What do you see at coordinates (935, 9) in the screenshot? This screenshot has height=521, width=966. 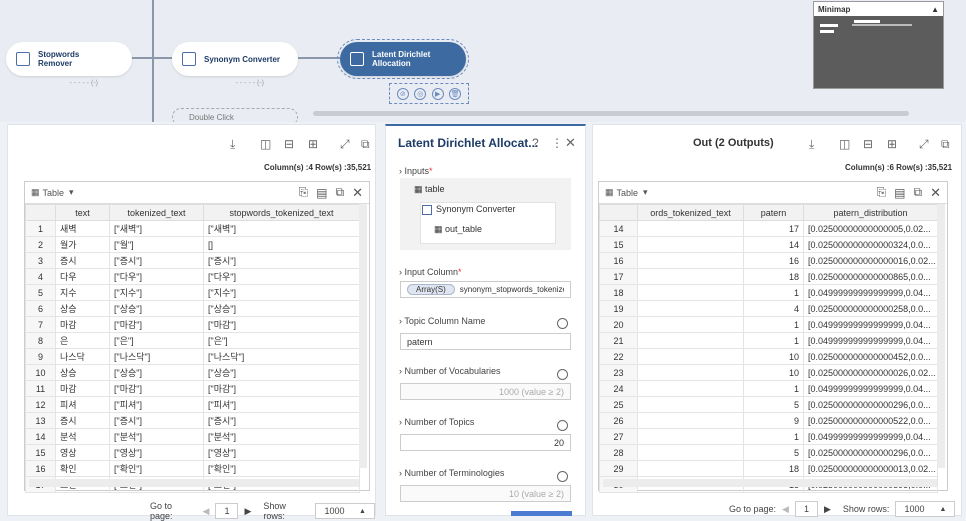 I see `minimap-toggle-icon: ▲` at bounding box center [935, 9].